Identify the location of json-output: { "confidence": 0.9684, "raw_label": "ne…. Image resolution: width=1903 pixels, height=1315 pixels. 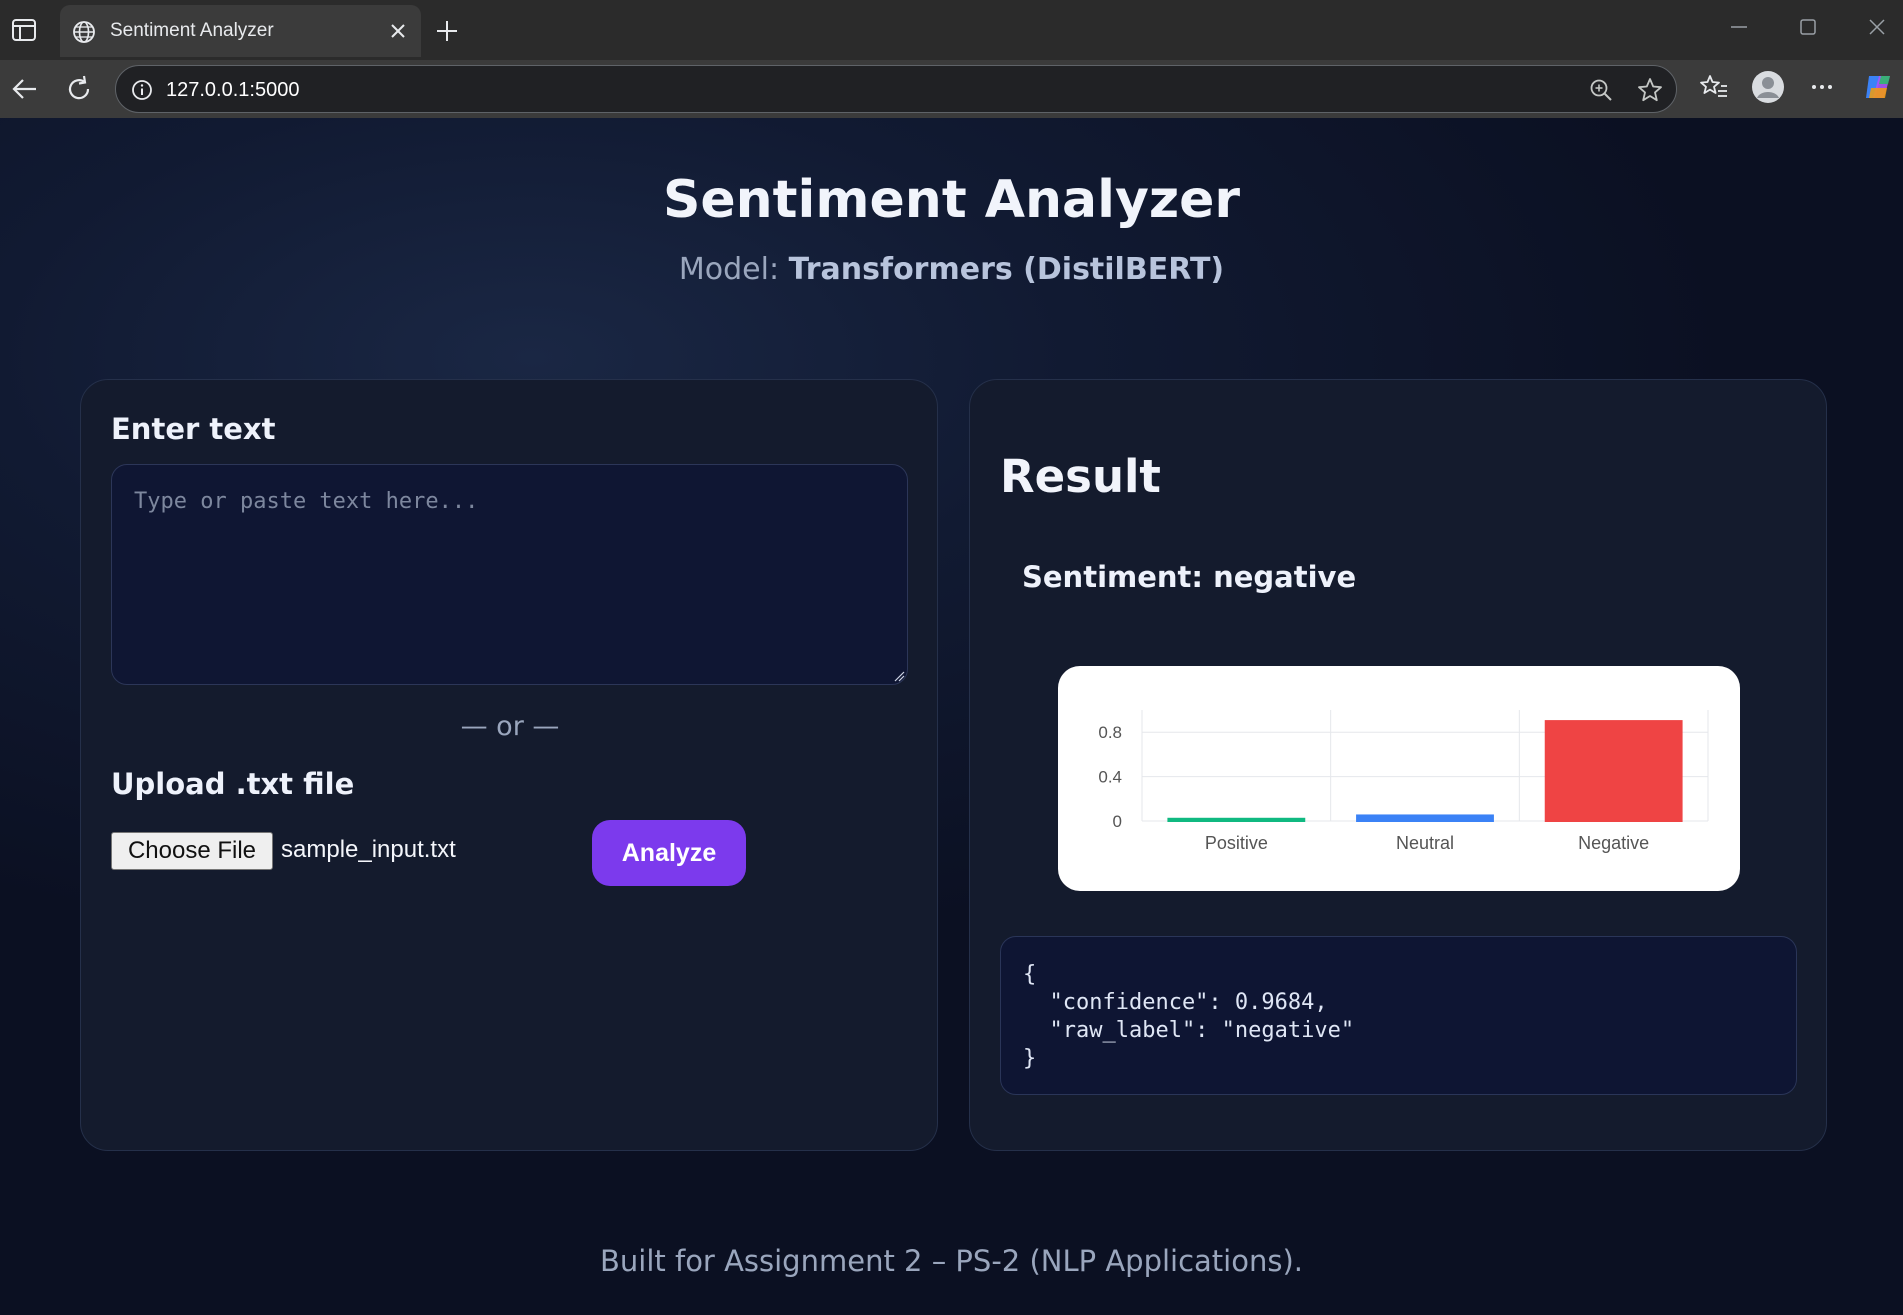
(1398, 1015).